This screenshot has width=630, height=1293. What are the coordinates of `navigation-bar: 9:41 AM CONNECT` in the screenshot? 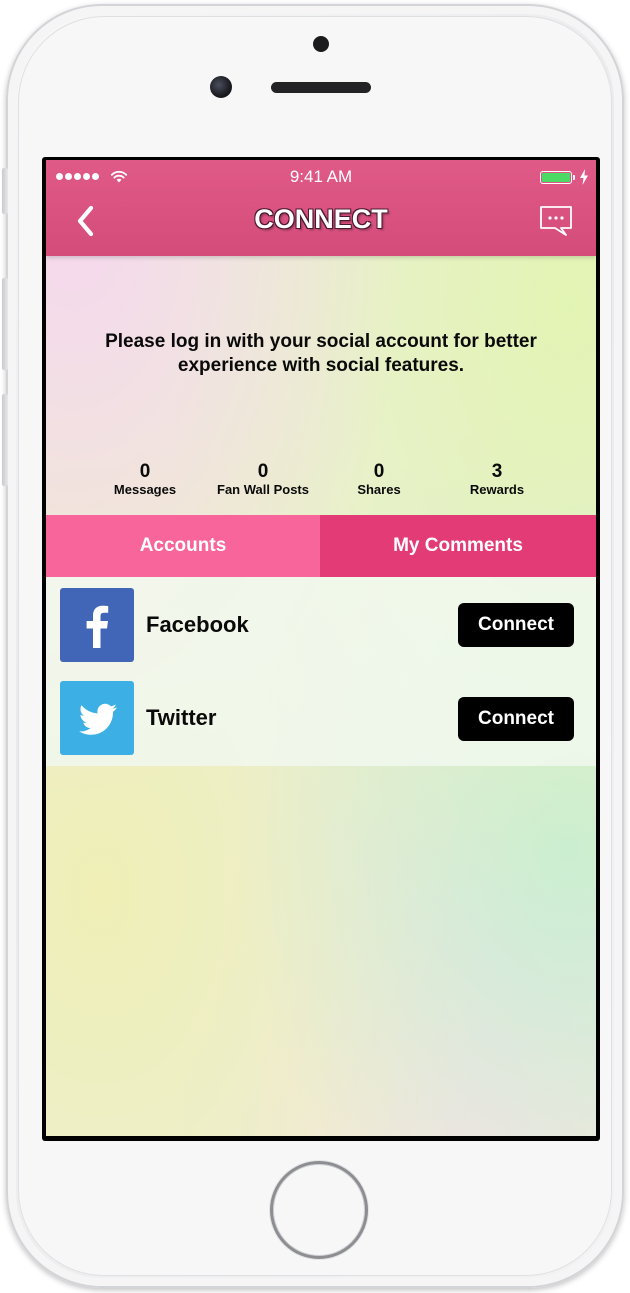 It's located at (321, 208).